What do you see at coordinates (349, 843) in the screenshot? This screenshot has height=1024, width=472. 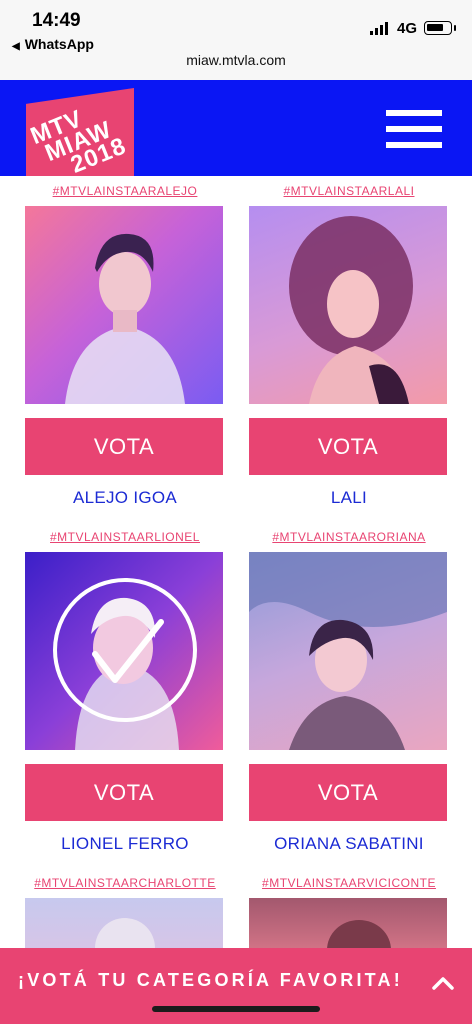 I see `nominee-name: ORIANA SABATINI` at bounding box center [349, 843].